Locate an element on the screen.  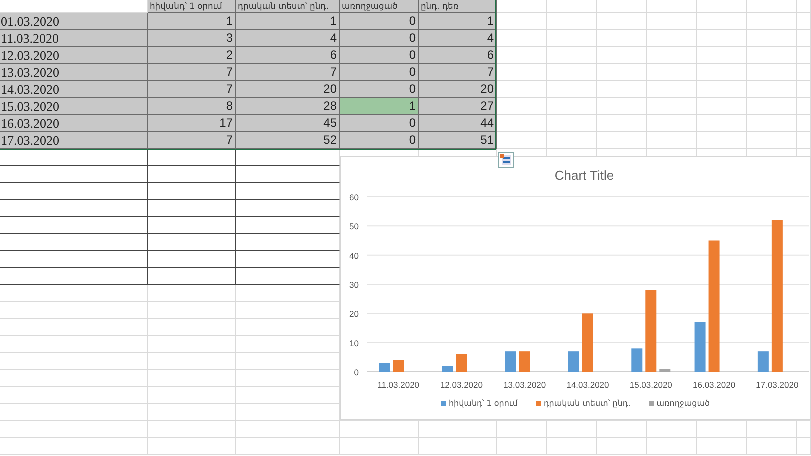
table-cell: 3 is located at coordinates (192, 38).